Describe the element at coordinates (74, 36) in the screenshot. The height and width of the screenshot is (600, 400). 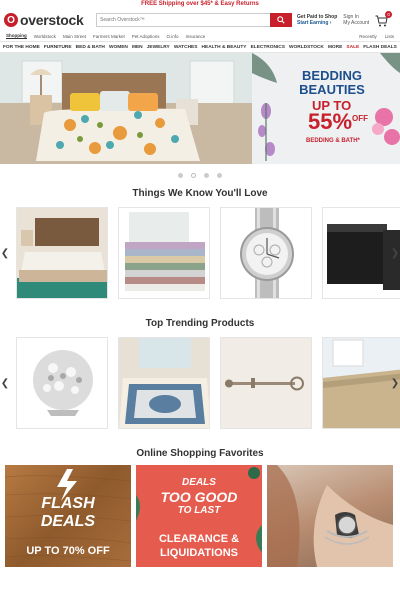
I see `subnav-main-street: Main Street` at that location.